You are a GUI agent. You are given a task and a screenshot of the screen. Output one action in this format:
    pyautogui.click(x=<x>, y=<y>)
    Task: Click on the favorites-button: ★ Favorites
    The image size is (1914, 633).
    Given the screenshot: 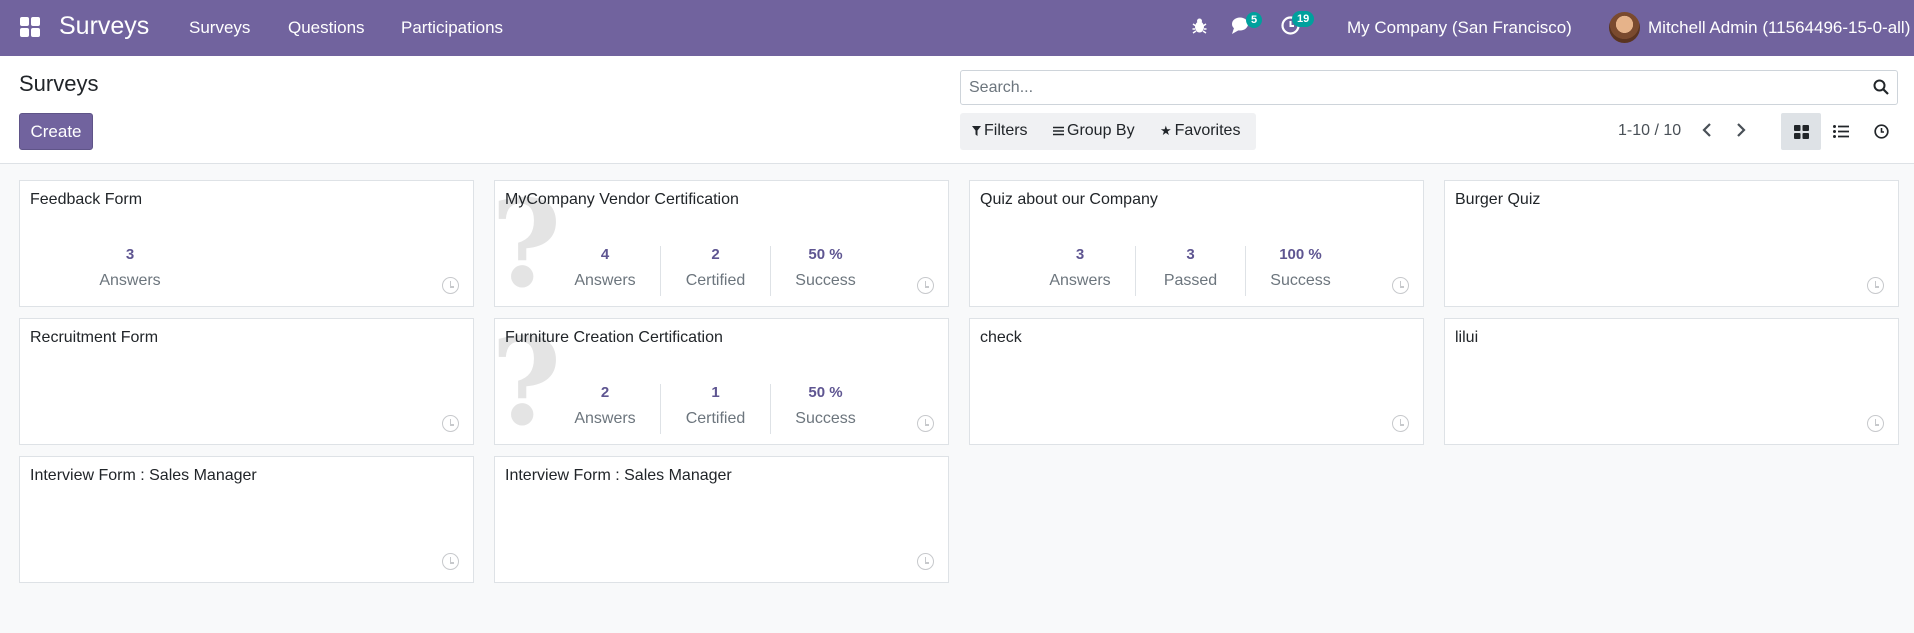 What is the action you would take?
    pyautogui.click(x=1200, y=131)
    